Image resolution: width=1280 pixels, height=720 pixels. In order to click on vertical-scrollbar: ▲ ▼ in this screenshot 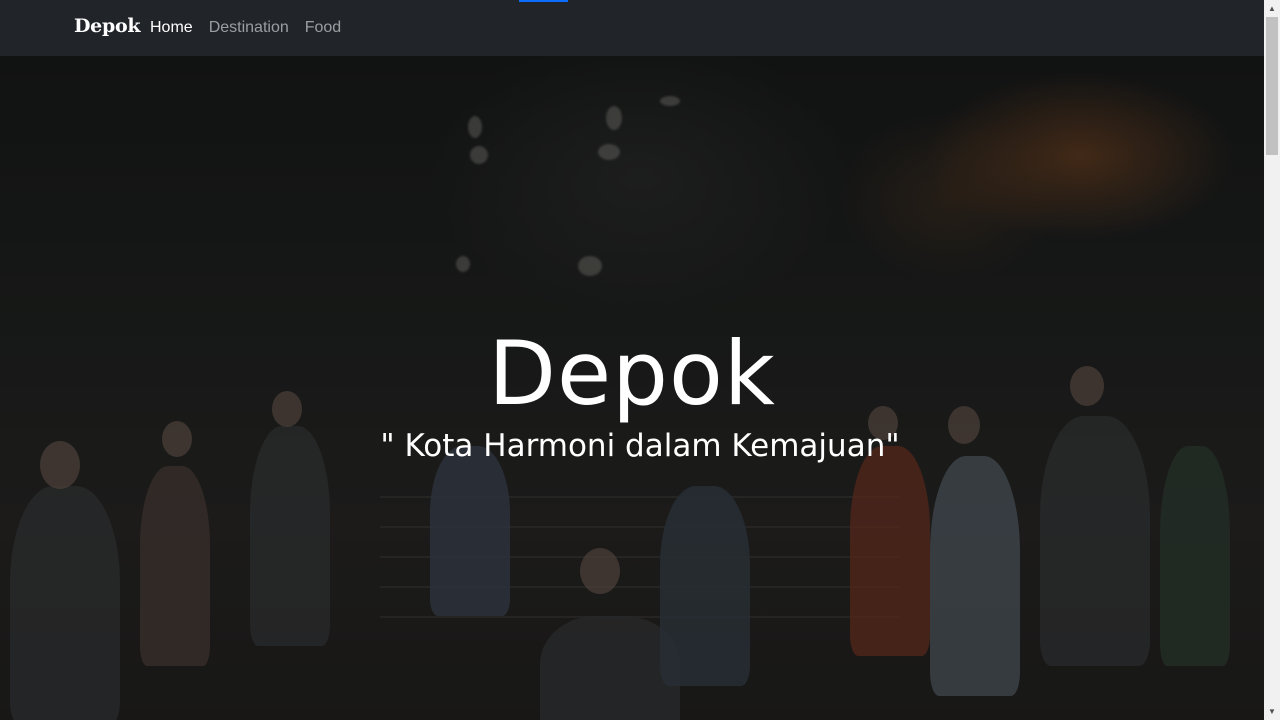, I will do `click(1272, 360)`.